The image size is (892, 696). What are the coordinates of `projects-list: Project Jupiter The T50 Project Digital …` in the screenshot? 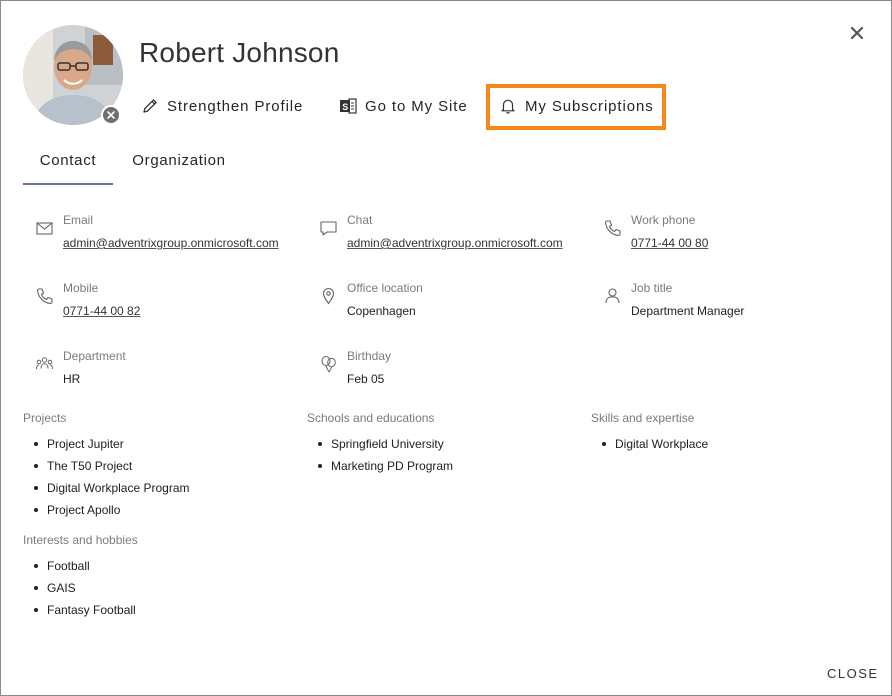 It's located at (106, 481).